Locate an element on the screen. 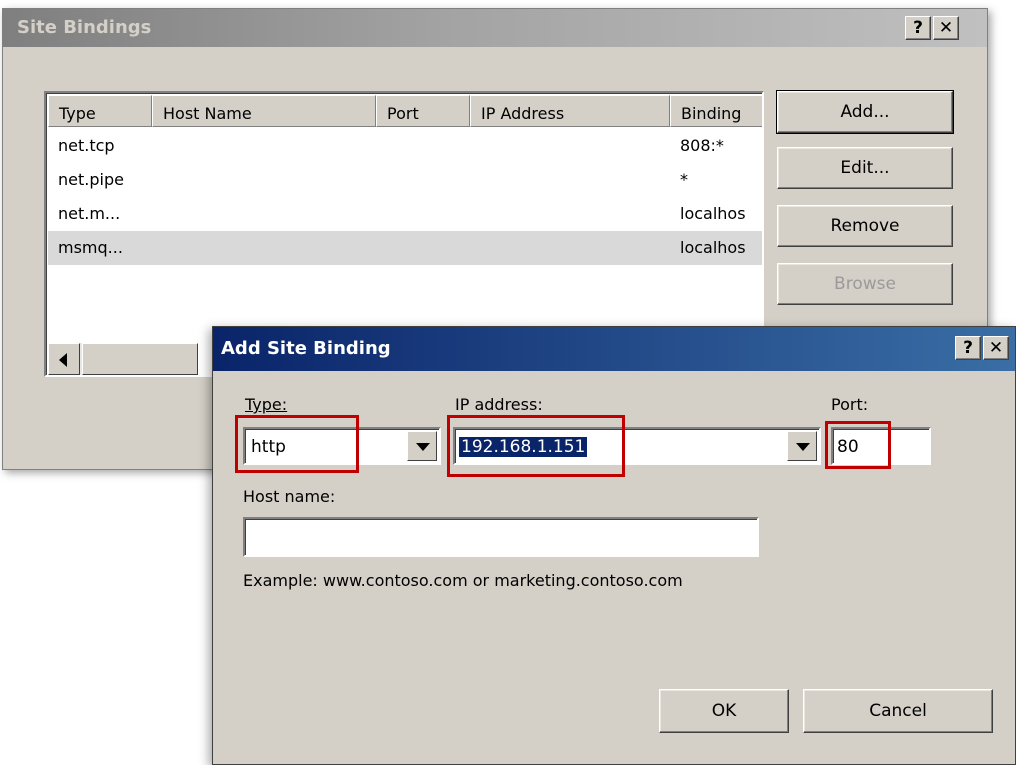 This screenshot has width=1016, height=765. remove-button: Remove is located at coordinates (865, 226).